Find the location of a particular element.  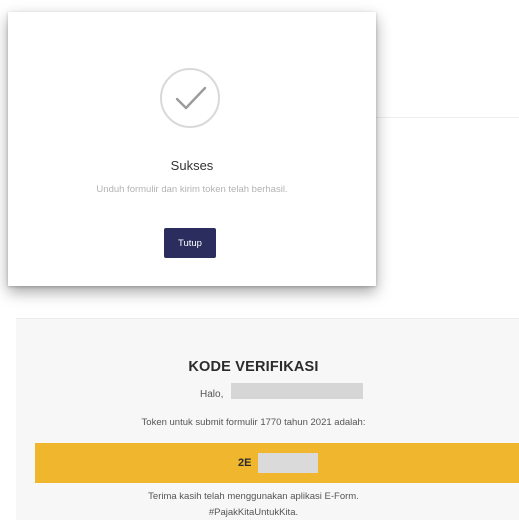

success-check-circle is located at coordinates (190, 98).